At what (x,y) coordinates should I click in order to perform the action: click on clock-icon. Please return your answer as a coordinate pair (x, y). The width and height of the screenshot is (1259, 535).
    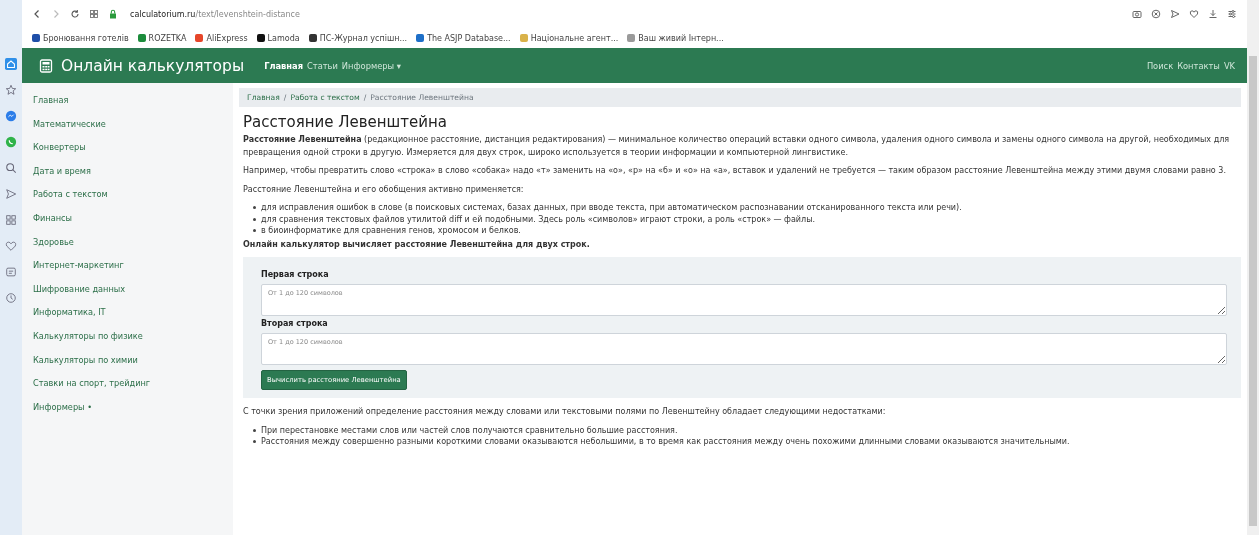
    Looking at the image, I should click on (11, 298).